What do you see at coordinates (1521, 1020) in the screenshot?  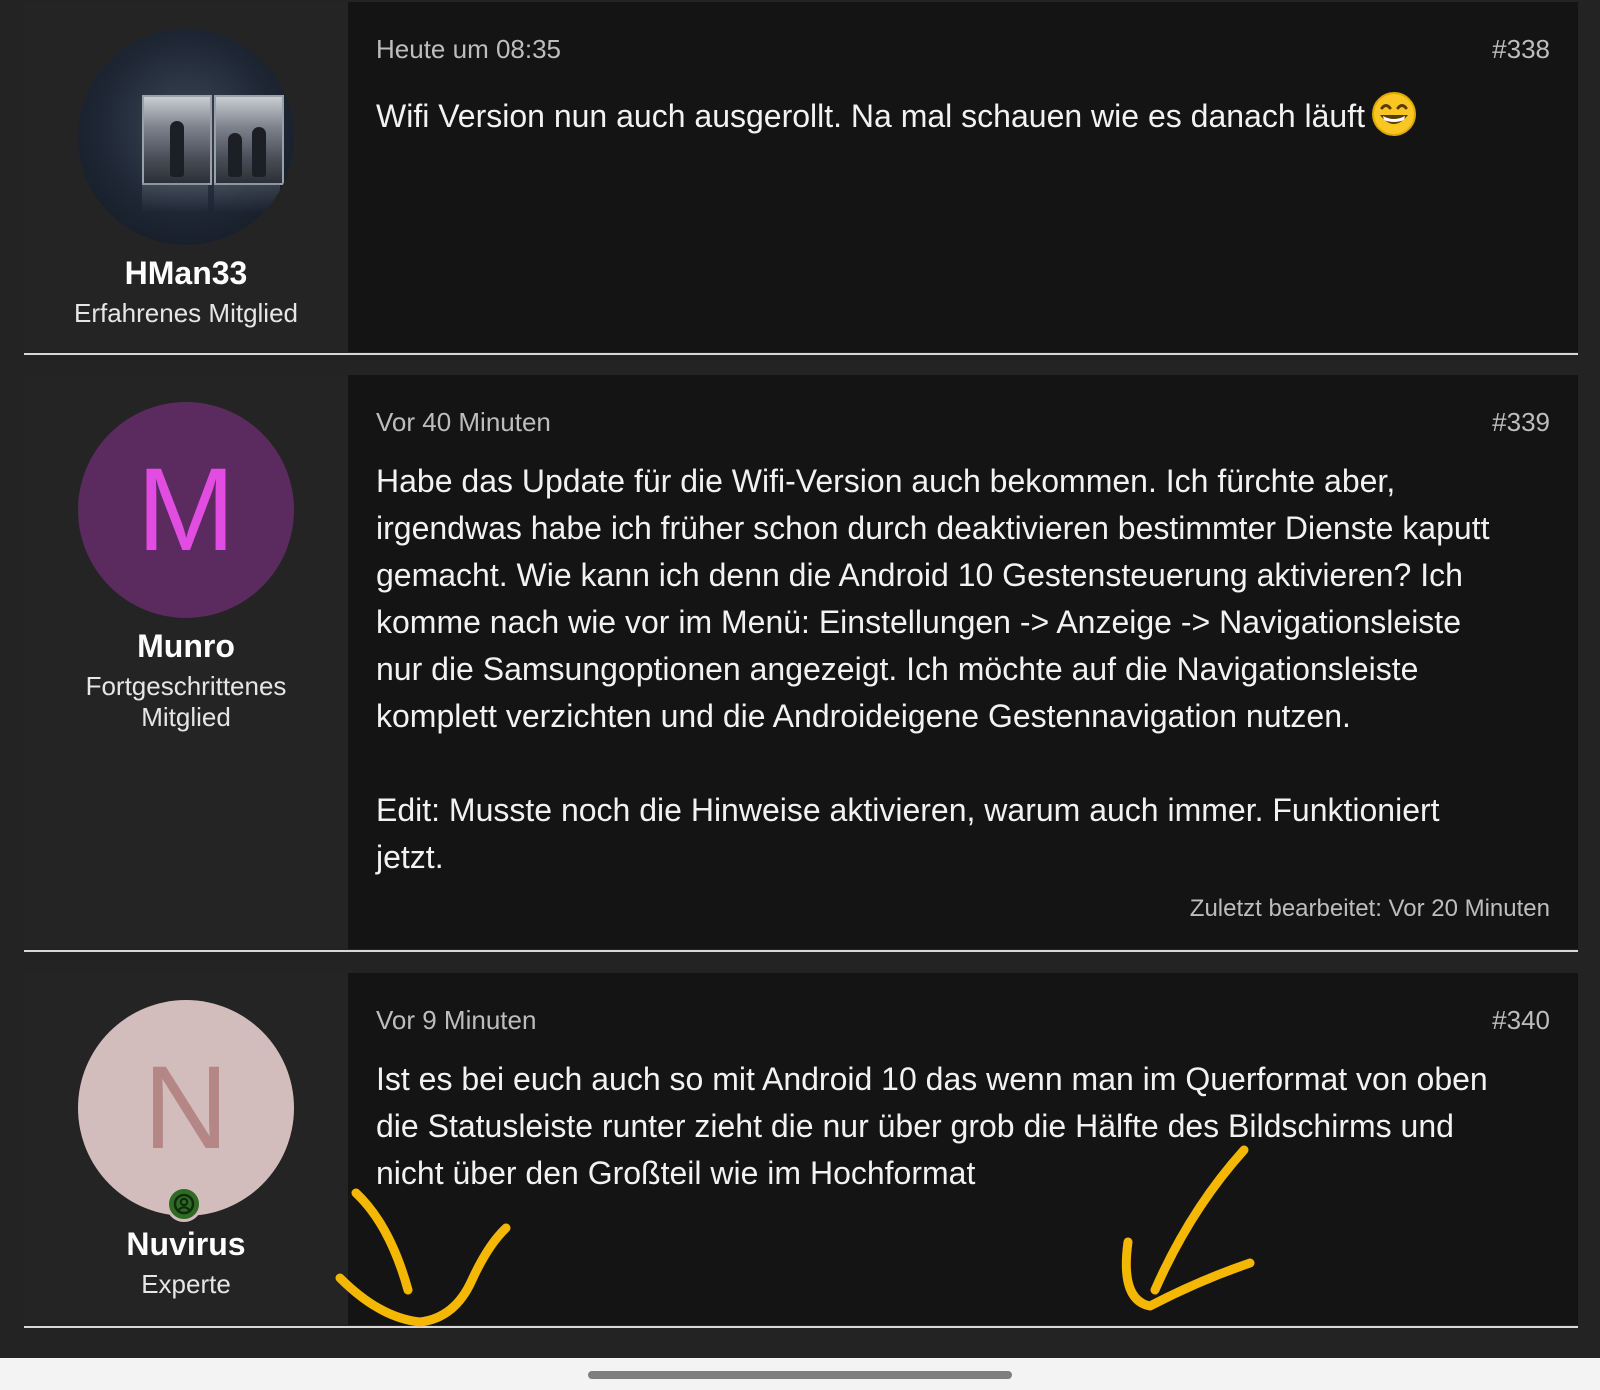 I see `post-number: #340` at bounding box center [1521, 1020].